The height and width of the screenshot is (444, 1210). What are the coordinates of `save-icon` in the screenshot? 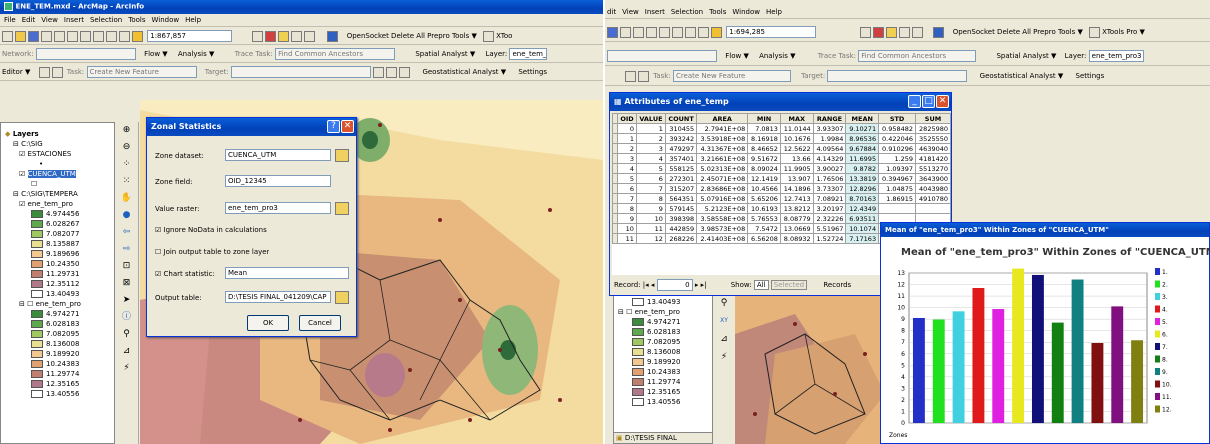 It's located at (33, 36).